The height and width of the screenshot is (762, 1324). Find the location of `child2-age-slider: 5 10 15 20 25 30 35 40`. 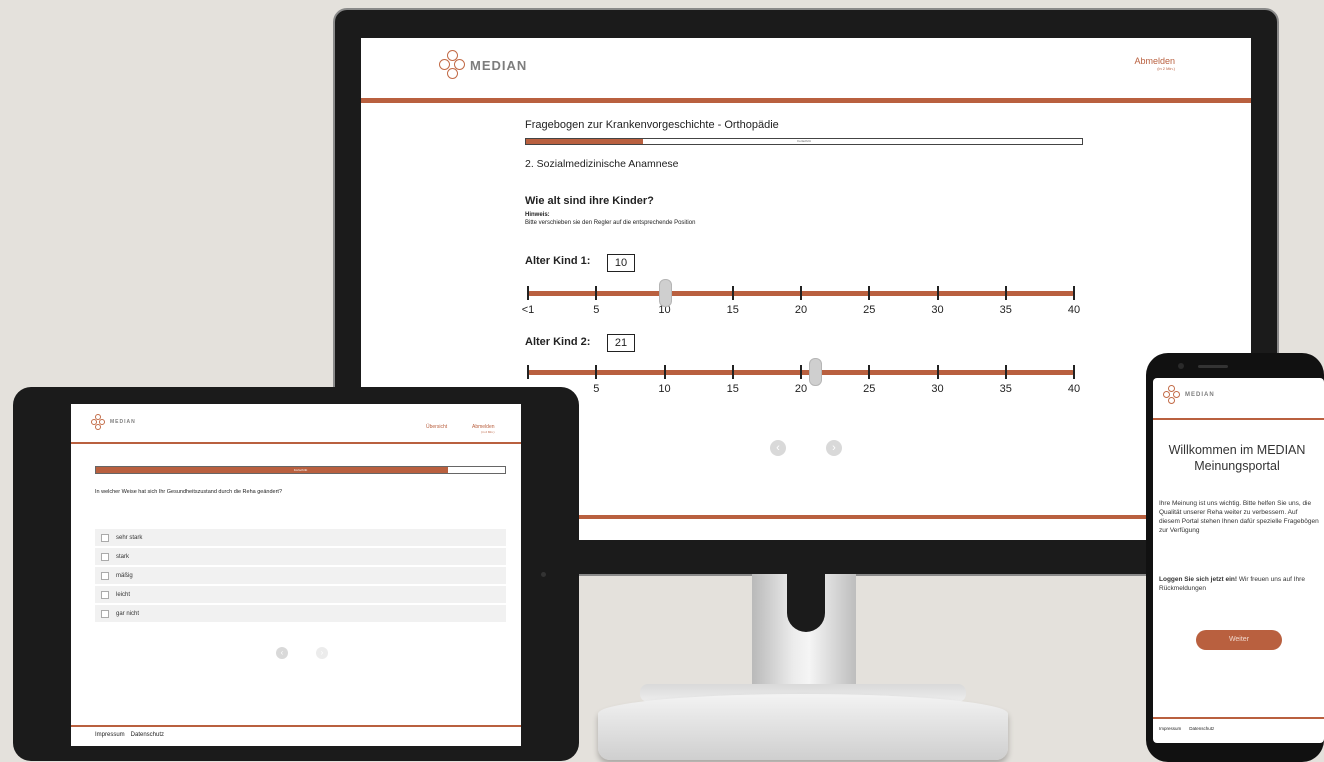

child2-age-slider: 5 10 15 20 25 30 35 40 is located at coordinates (803, 381).